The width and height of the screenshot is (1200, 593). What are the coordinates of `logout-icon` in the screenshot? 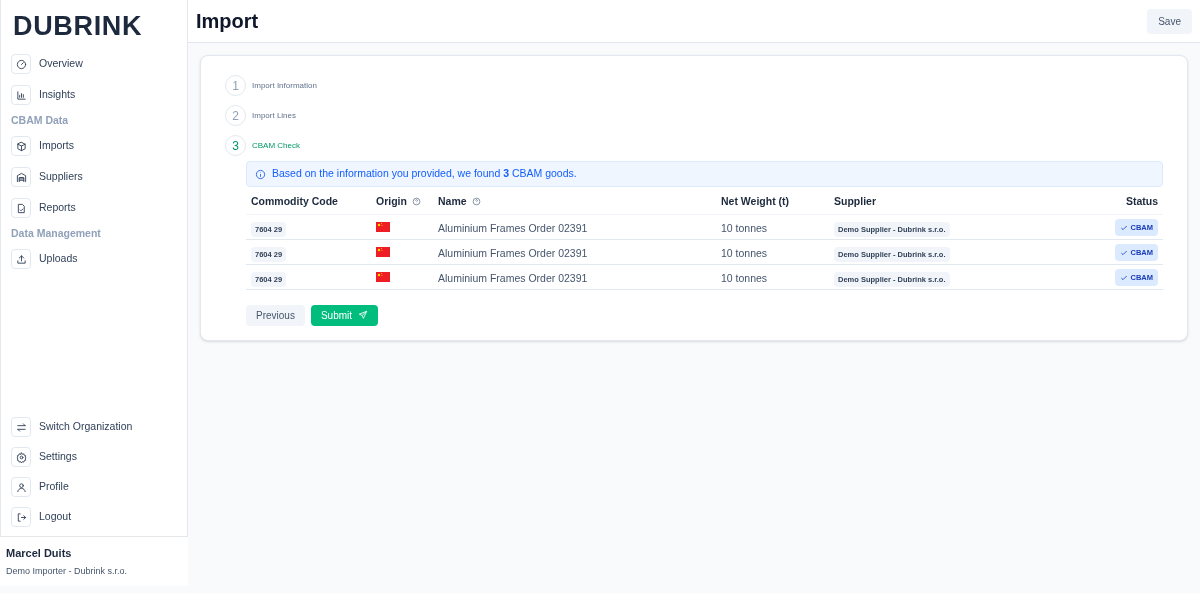 It's located at (21, 517).